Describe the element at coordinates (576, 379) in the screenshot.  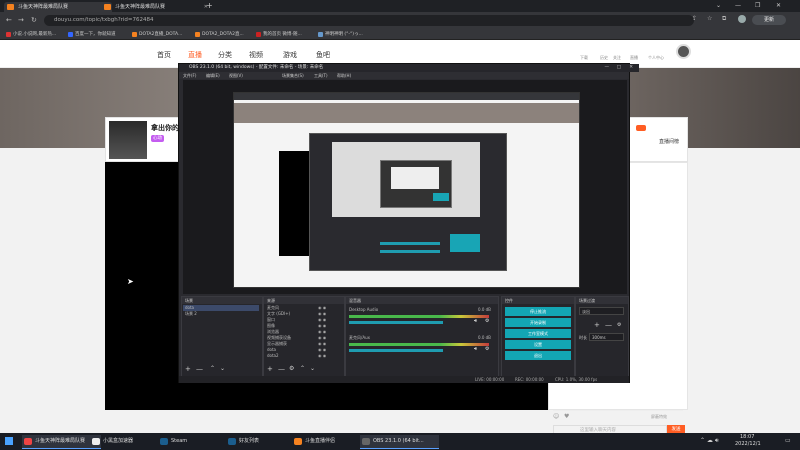
I see `cpu-fps: CPU: 1.0%, 30.00 fps` at that location.